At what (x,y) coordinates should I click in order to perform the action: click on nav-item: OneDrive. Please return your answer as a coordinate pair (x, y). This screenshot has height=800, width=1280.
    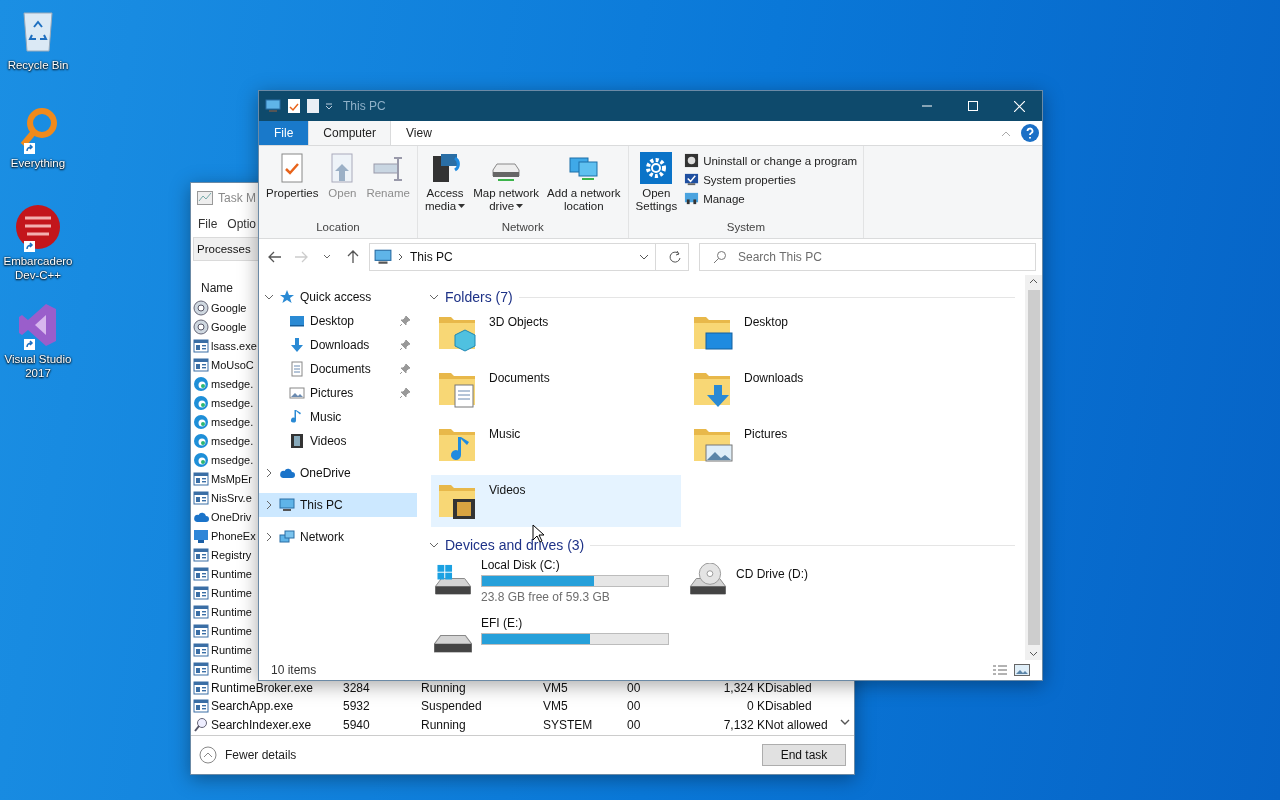
    Looking at the image, I should click on (338, 473).